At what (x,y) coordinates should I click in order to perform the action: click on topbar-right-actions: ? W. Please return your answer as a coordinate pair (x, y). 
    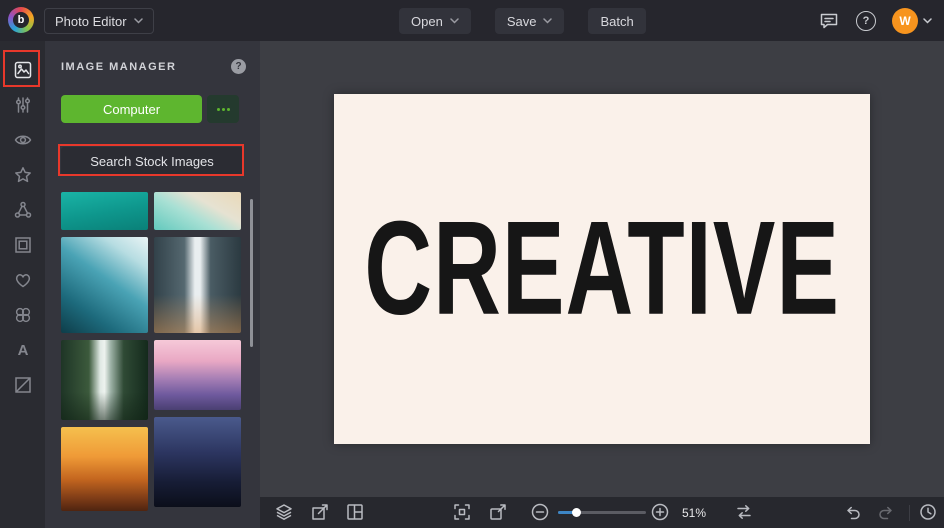
    Looking at the image, I should click on (875, 20).